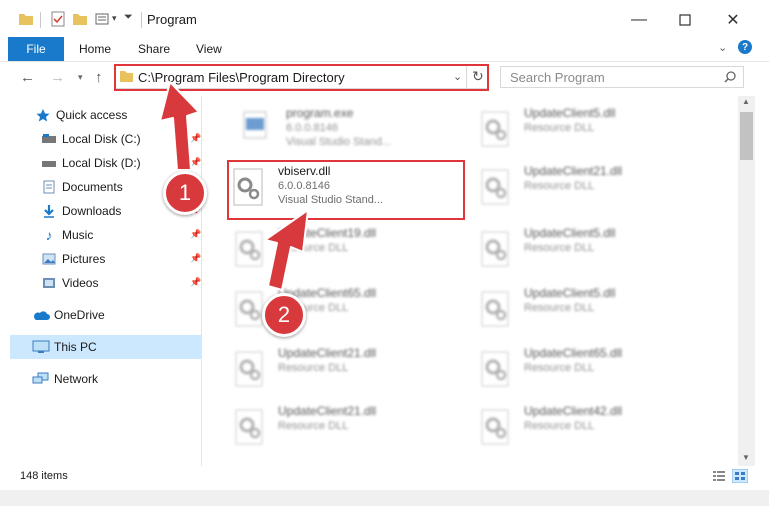  What do you see at coordinates (284, 315) in the screenshot?
I see `step-badge-2: 2` at bounding box center [284, 315].